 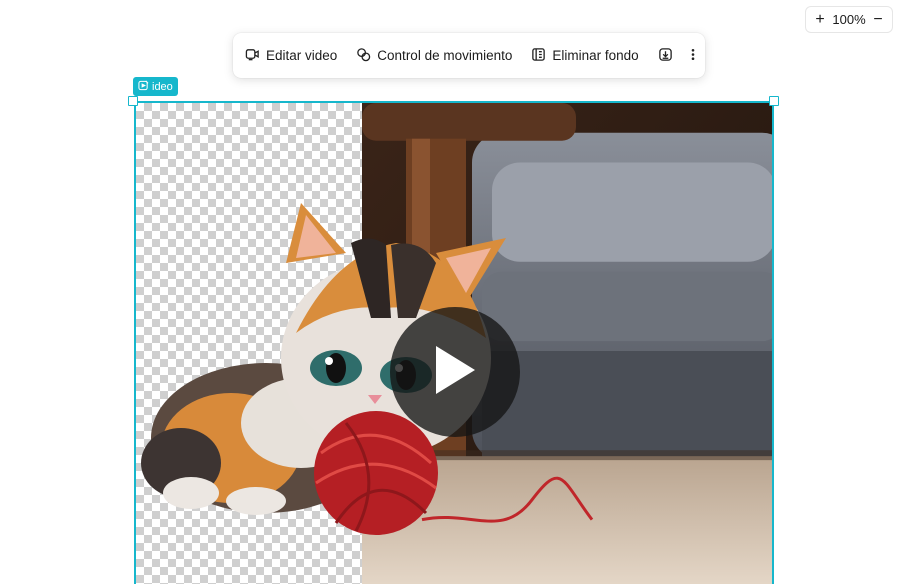 I want to click on more-vertical-icon, so click(x=693, y=56).